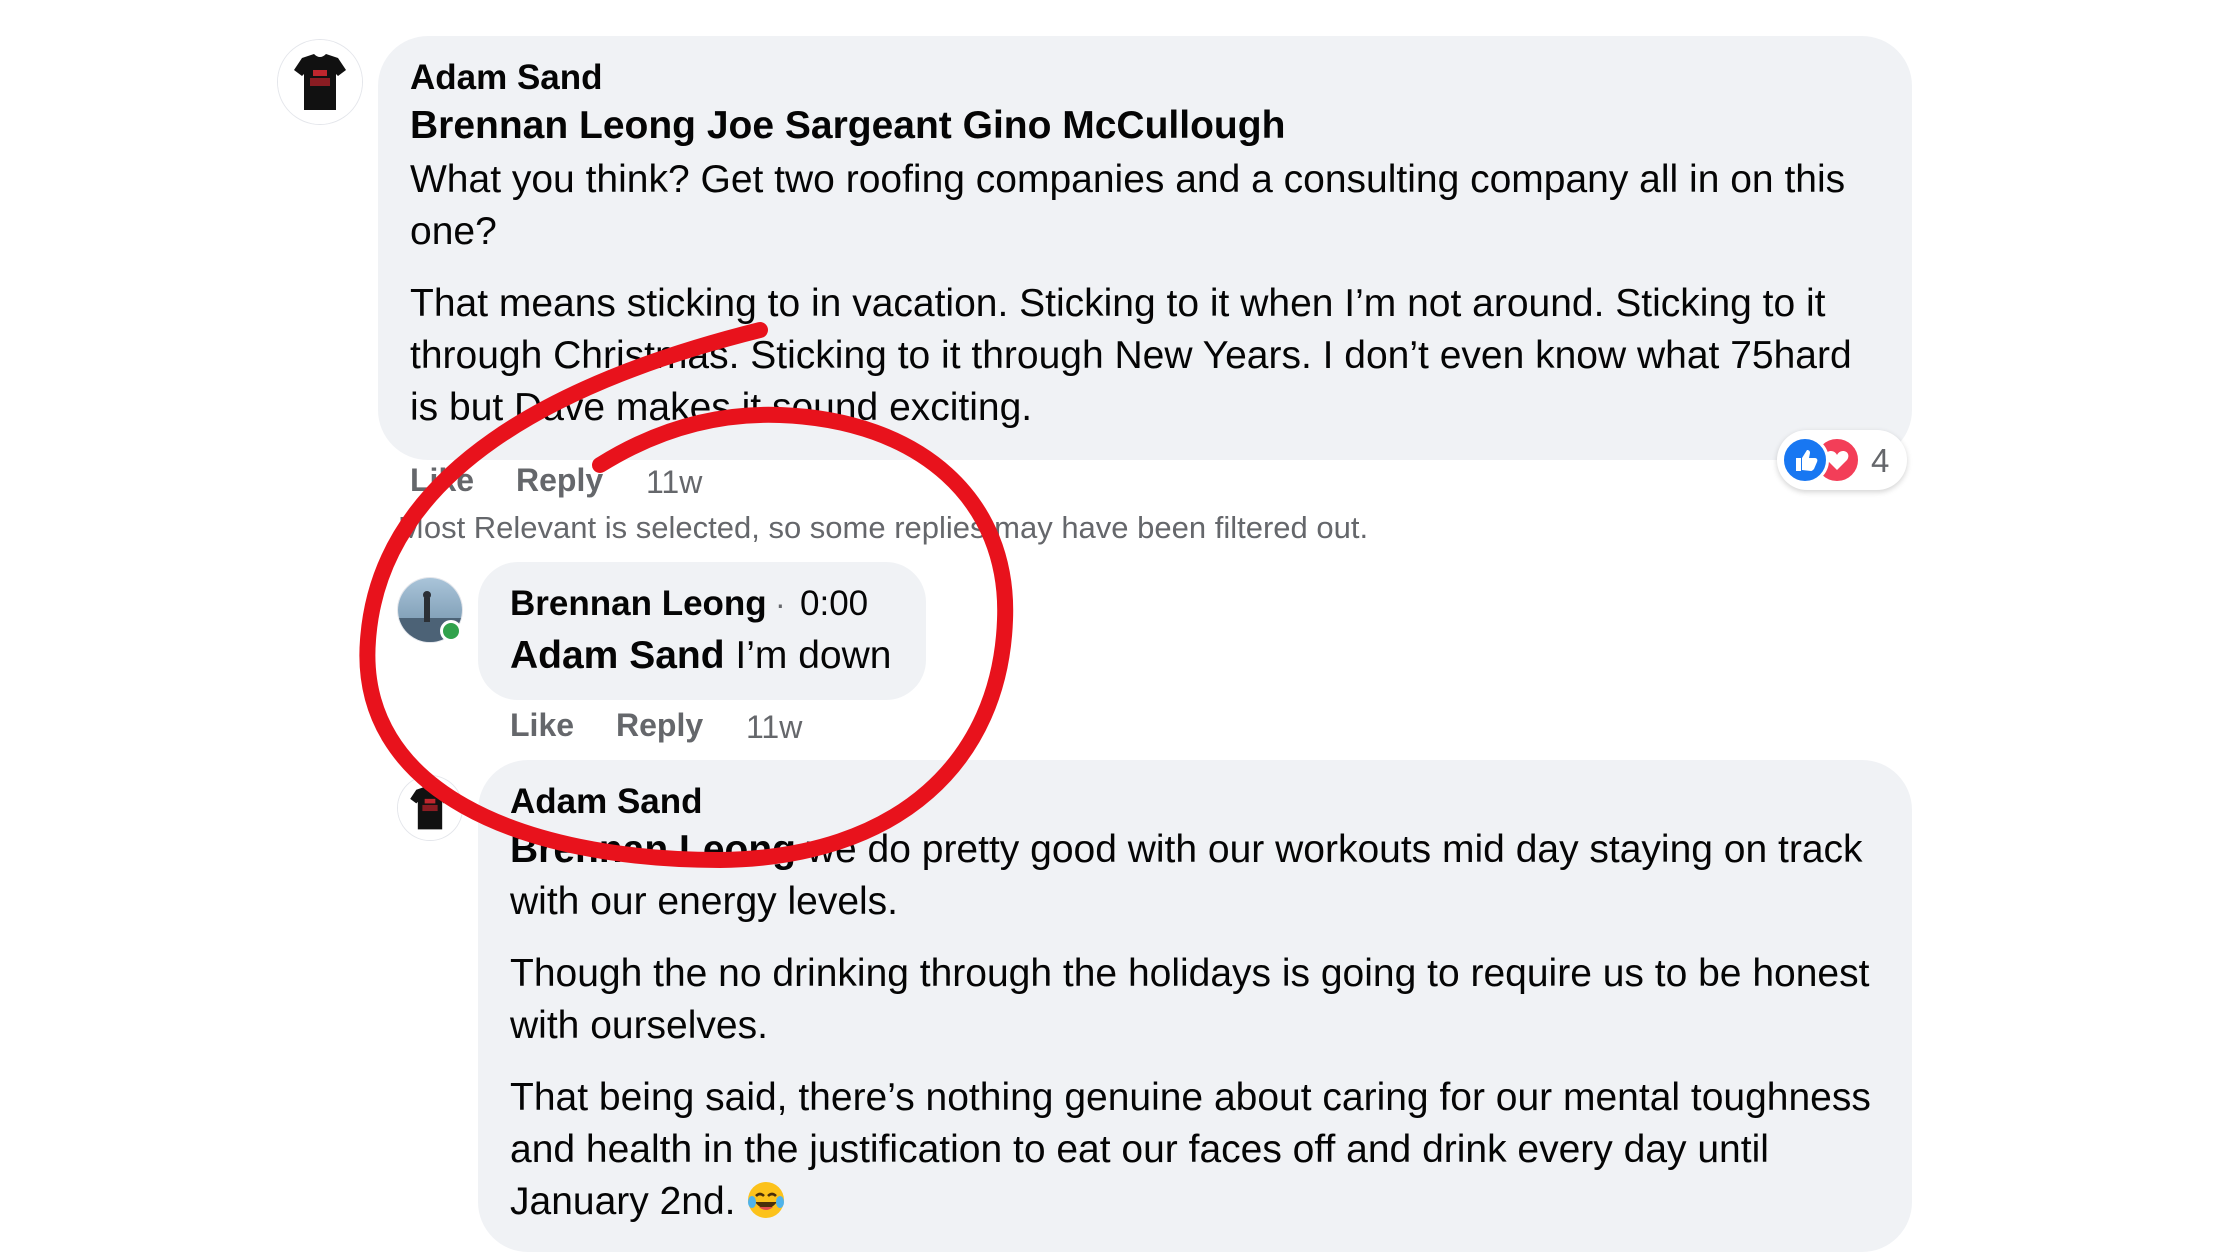 The image size is (2240, 1260). Describe the element at coordinates (617, 655) in the screenshot. I see `mention-link: Adam Sand` at that location.